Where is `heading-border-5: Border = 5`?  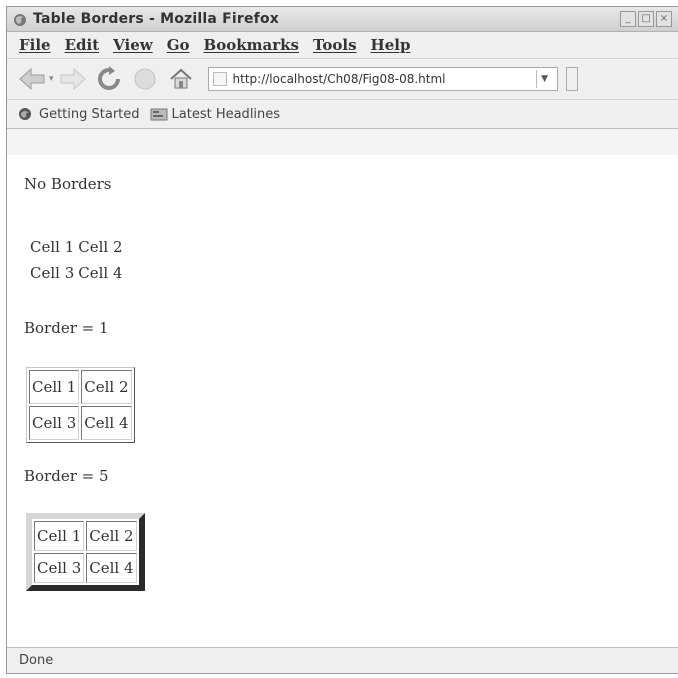 heading-border-5: Border = 5 is located at coordinates (66, 476).